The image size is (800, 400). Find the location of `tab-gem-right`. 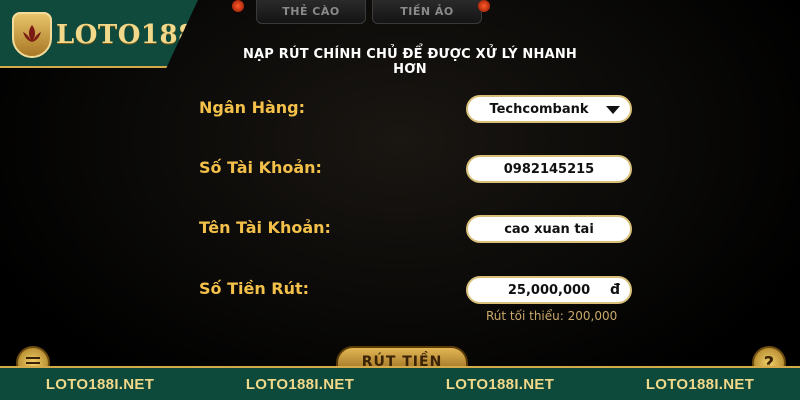

tab-gem-right is located at coordinates (484, 6).